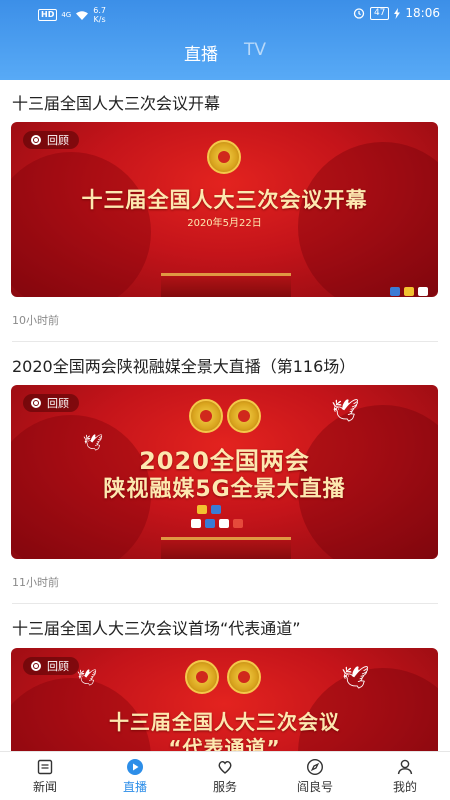 This screenshot has height=800, width=450. What do you see at coordinates (44, 786) in the screenshot?
I see `nav-news-label: 新闻` at bounding box center [44, 786].